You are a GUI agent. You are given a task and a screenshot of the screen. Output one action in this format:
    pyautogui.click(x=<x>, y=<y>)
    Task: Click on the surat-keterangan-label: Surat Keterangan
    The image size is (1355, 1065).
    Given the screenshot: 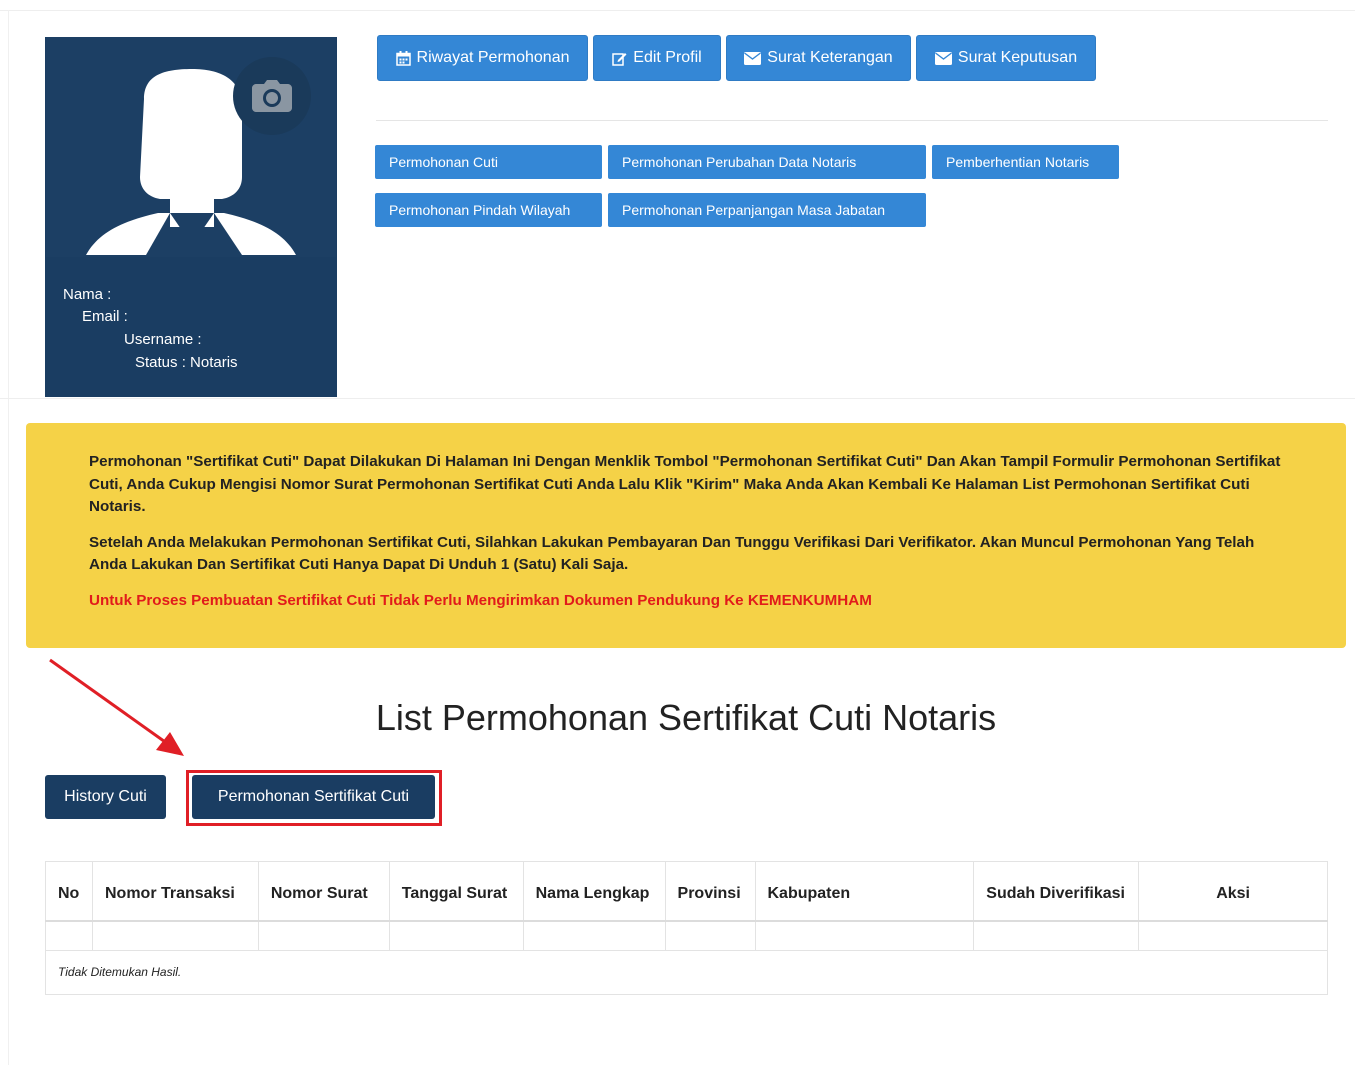 What is the action you would take?
    pyautogui.click(x=830, y=57)
    